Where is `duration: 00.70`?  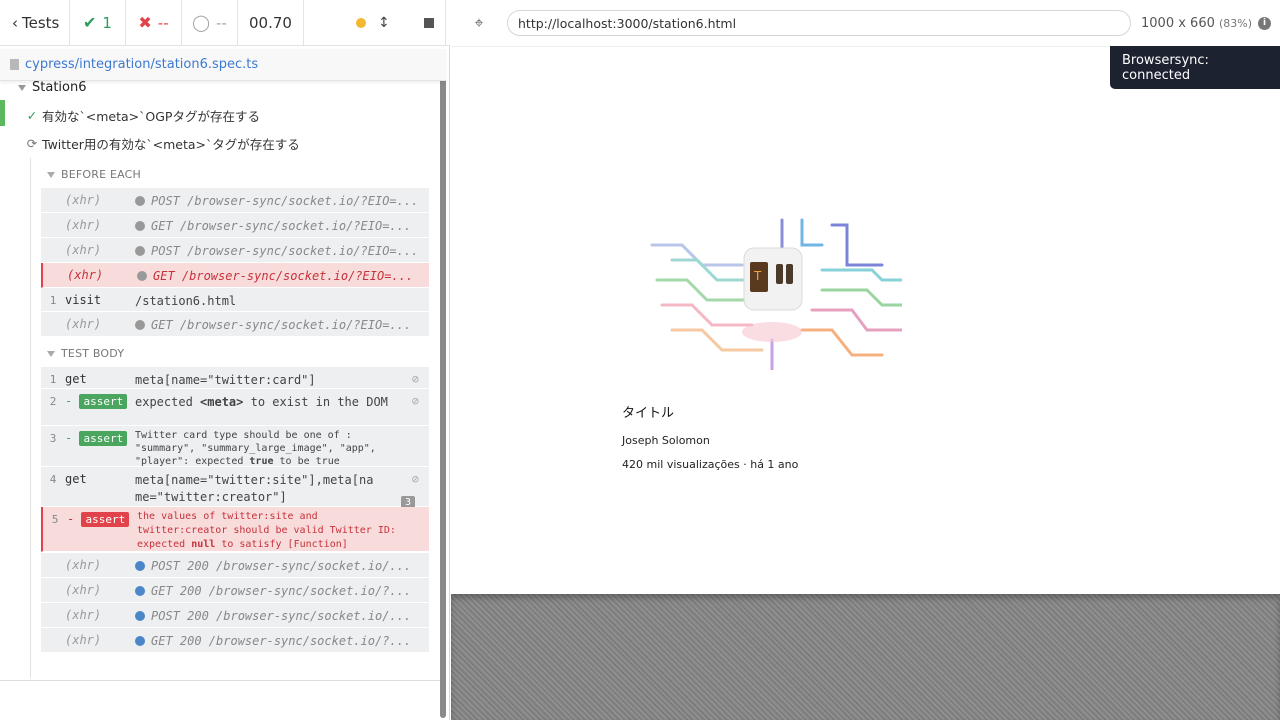
duration: 00.70 is located at coordinates (271, 23).